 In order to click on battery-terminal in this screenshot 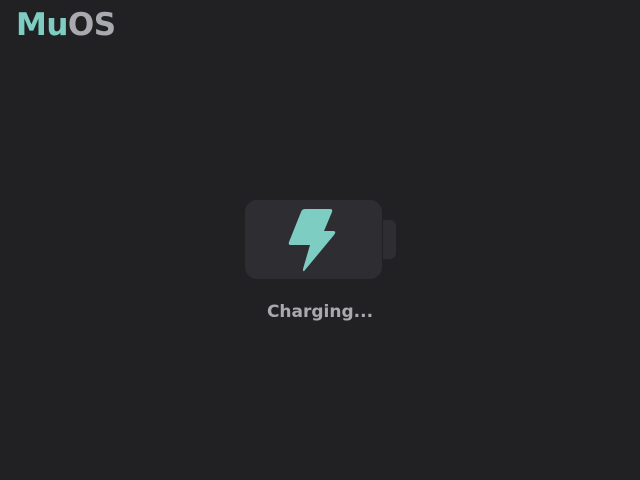, I will do `click(389, 239)`.